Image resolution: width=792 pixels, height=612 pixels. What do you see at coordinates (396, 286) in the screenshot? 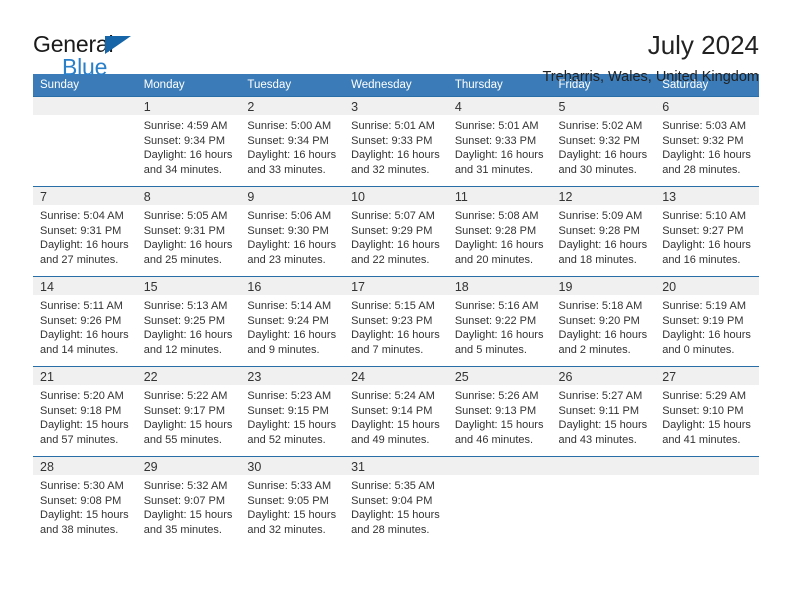
I see `day-number: 17` at bounding box center [396, 286].